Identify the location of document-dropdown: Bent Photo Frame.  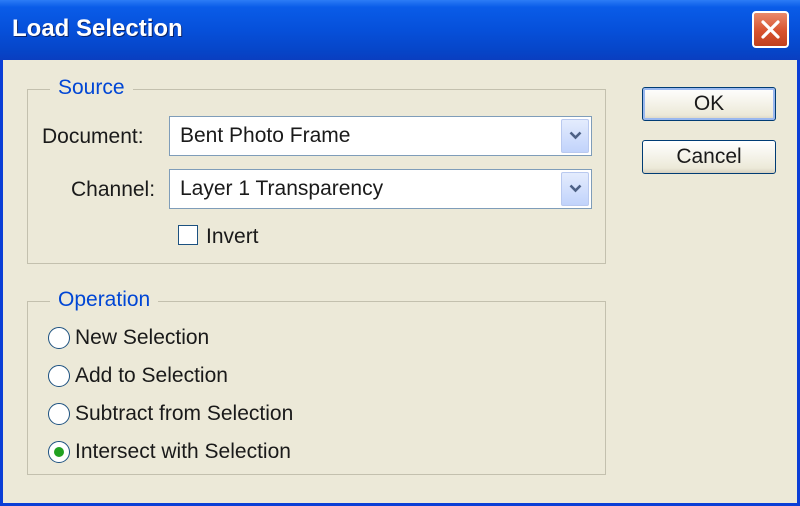
(380, 136).